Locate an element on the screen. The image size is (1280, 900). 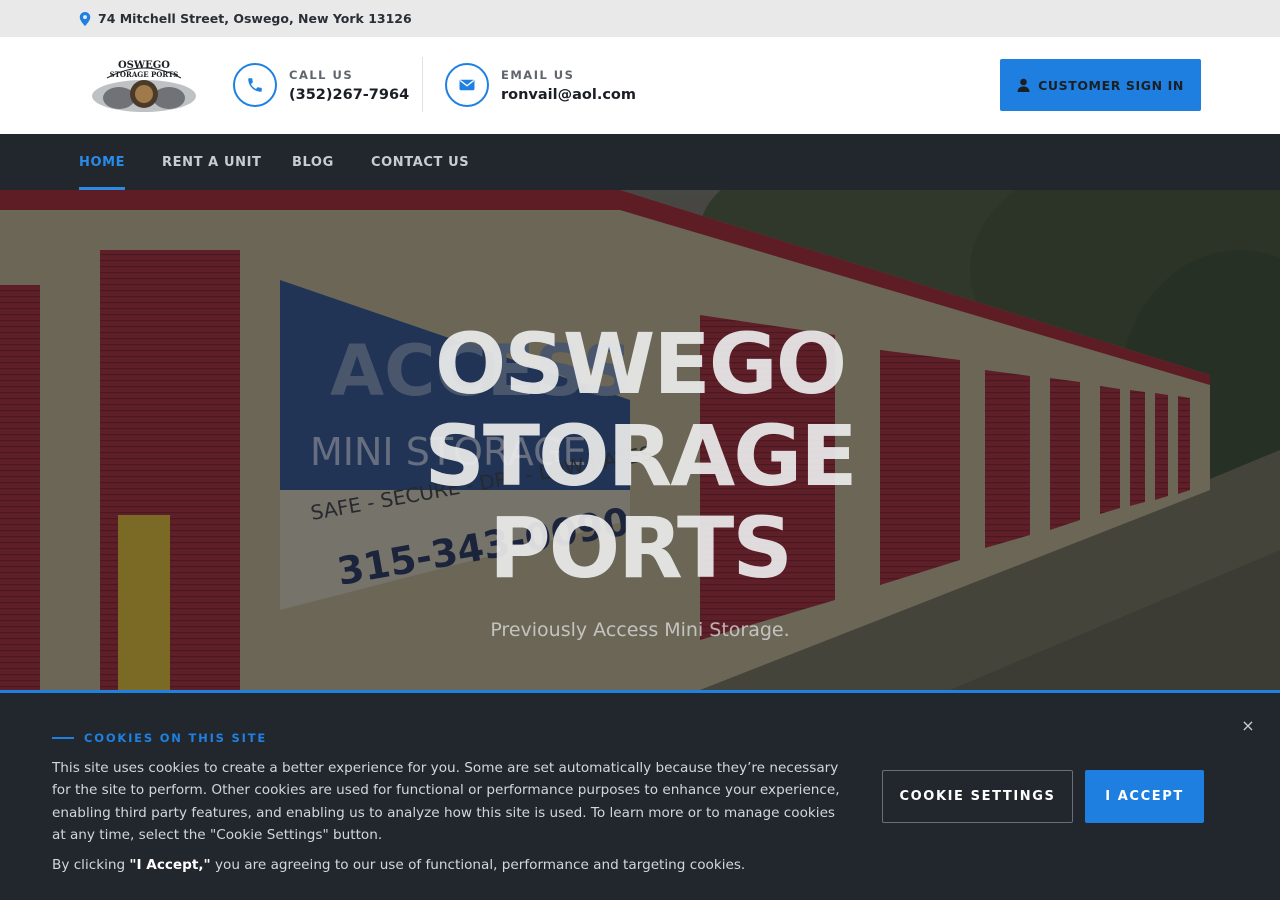
hero-title-line-1: OSWEGO is located at coordinates (640, 364).